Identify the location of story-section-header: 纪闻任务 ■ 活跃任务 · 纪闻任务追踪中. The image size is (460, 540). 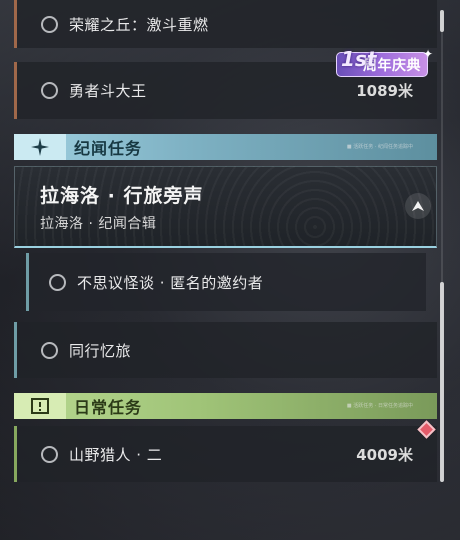
(225, 147).